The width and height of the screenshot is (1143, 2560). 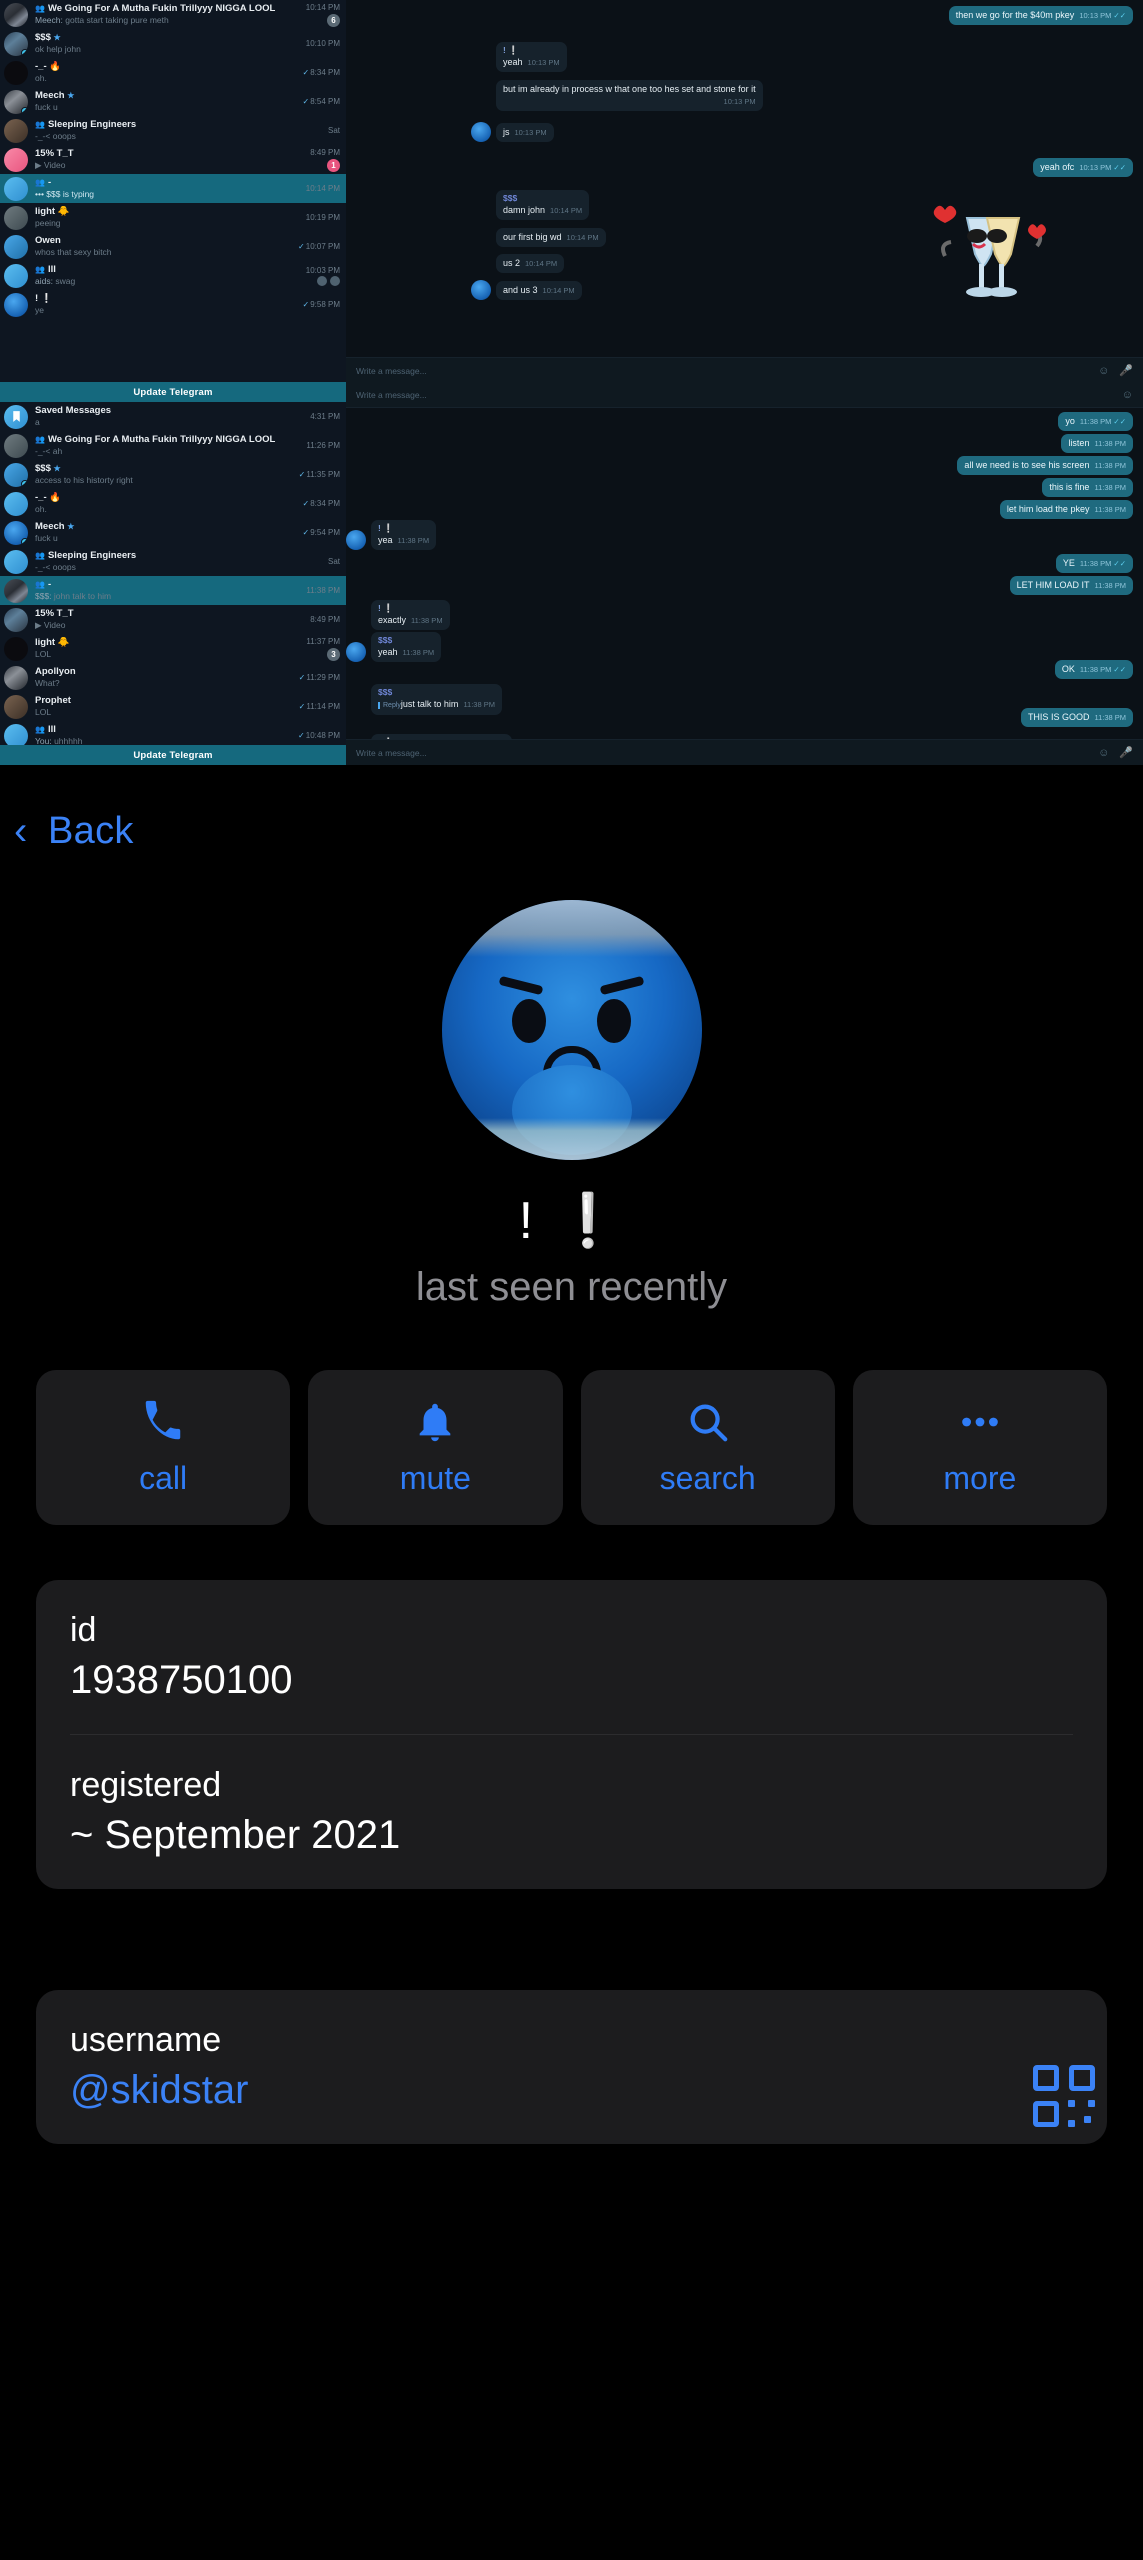 I want to click on message-out: listen 11:38 PM, so click(x=1097, y=443).